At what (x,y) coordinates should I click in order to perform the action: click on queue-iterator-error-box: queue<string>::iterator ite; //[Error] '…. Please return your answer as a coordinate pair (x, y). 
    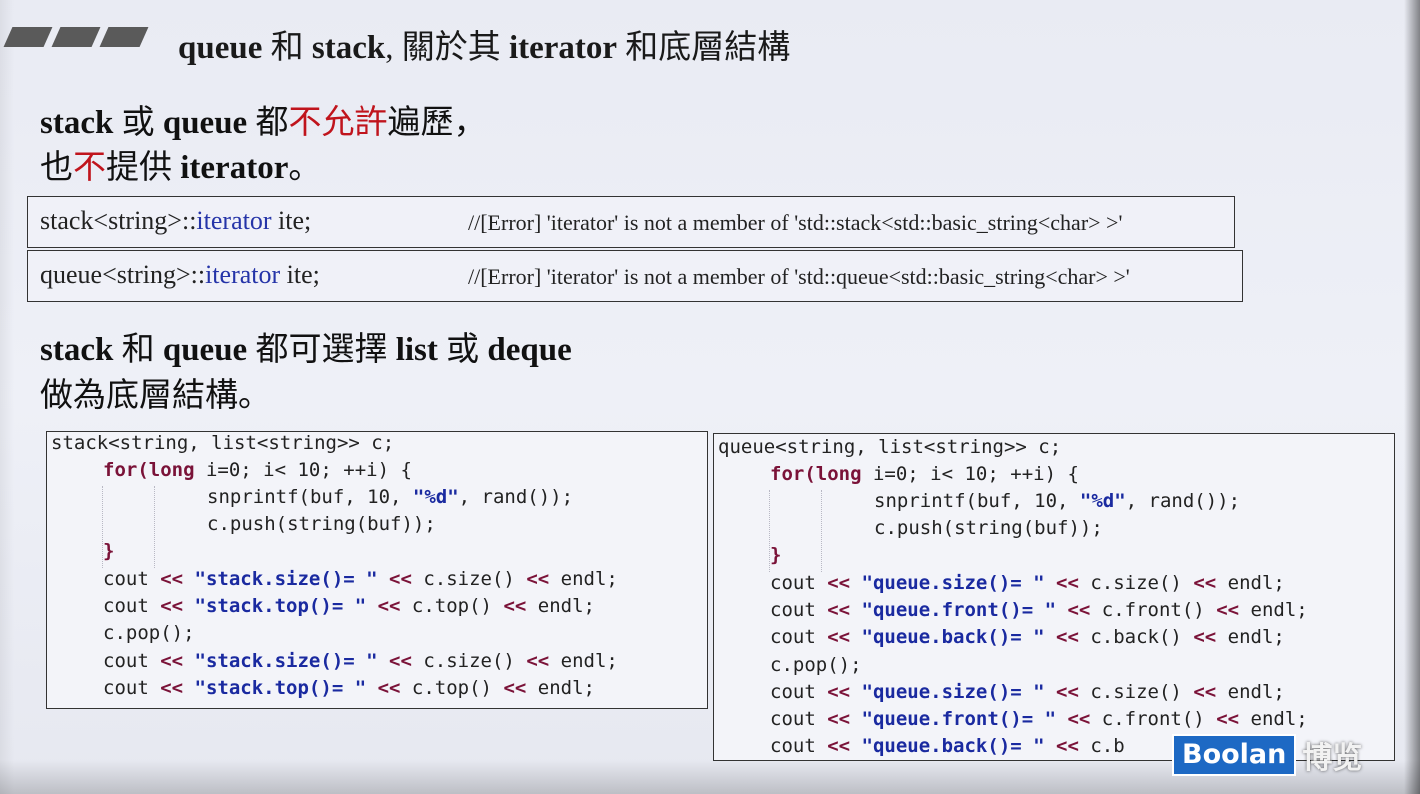
    Looking at the image, I should click on (635, 276).